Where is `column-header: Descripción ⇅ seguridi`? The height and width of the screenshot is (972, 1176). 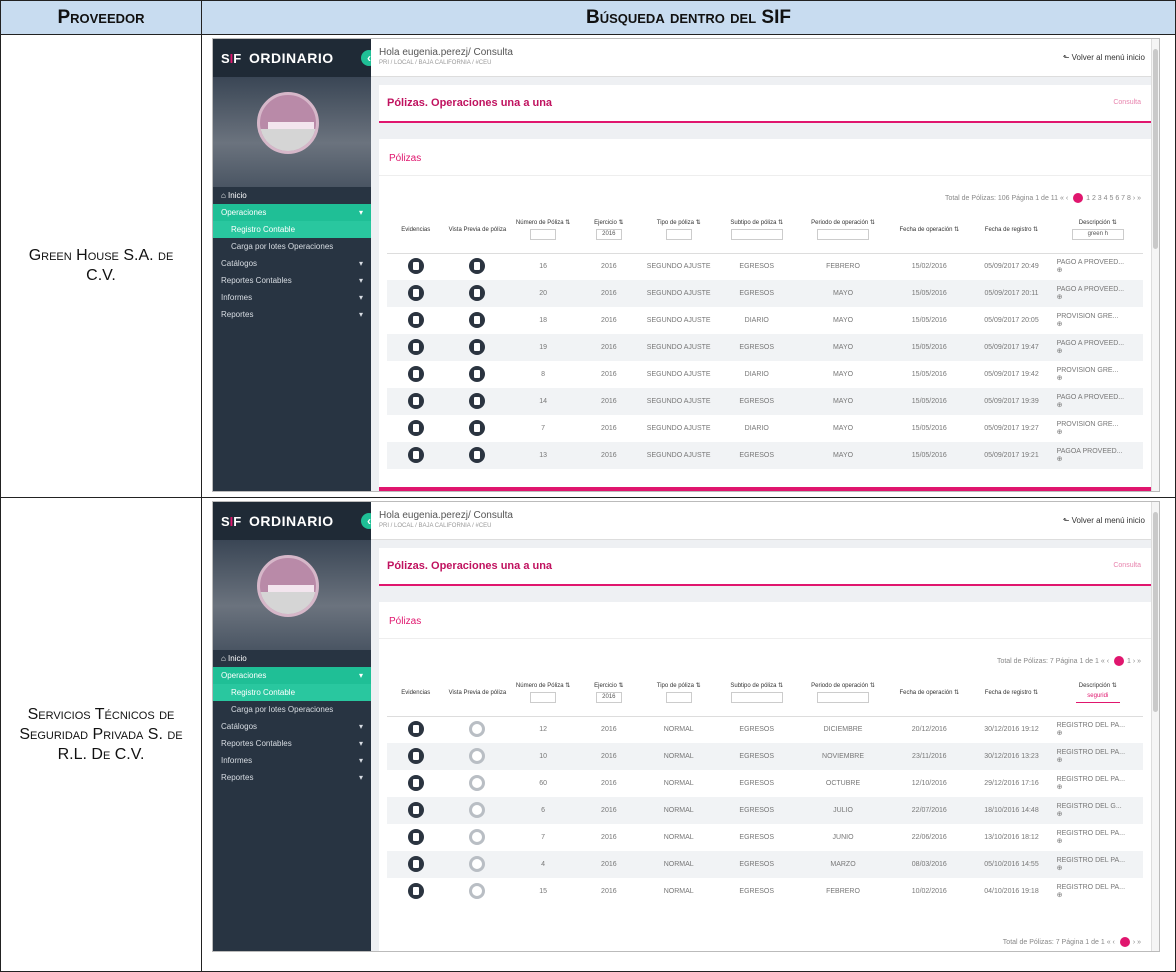 column-header: Descripción ⇅ seguridi is located at coordinates (1097, 693).